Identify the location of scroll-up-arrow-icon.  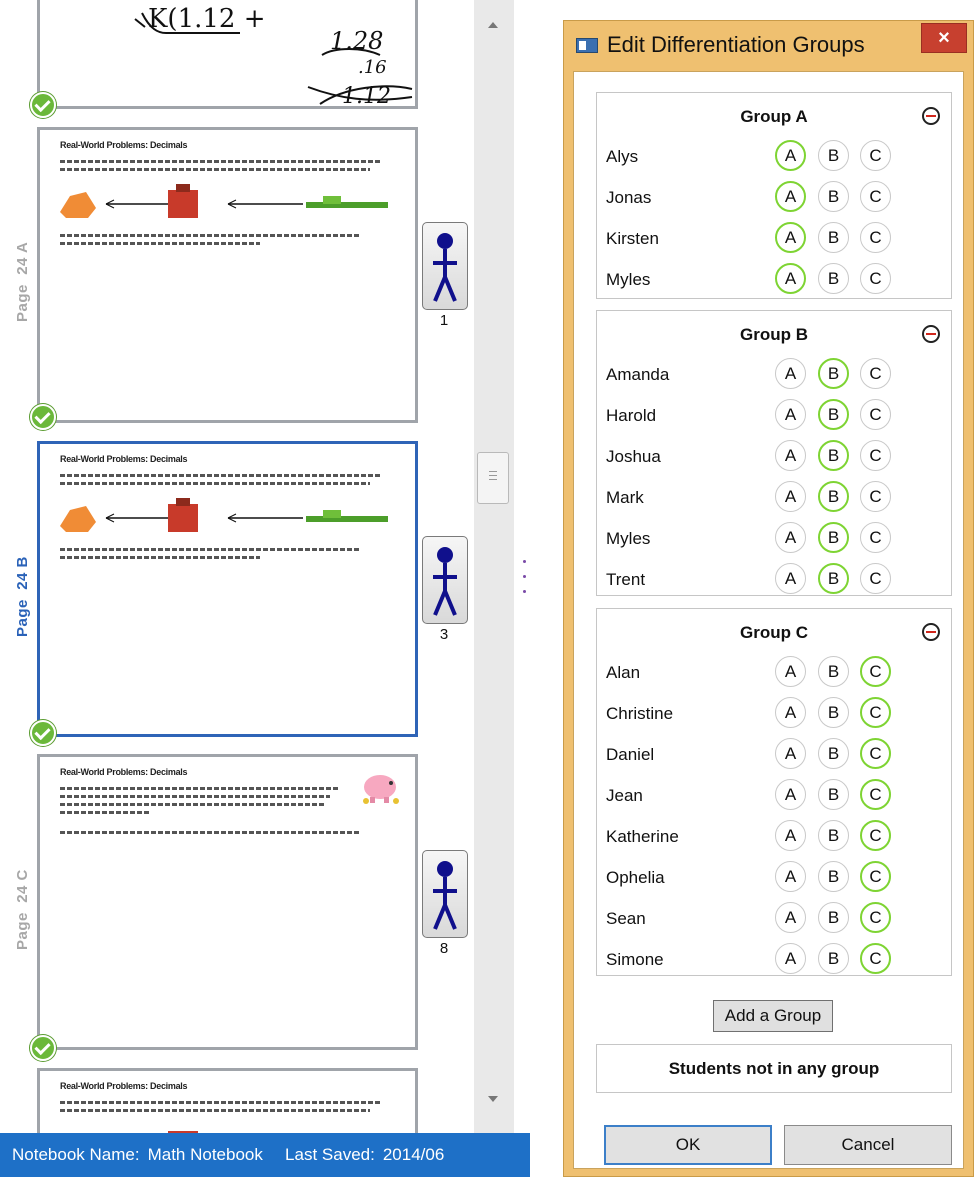
(493, 25).